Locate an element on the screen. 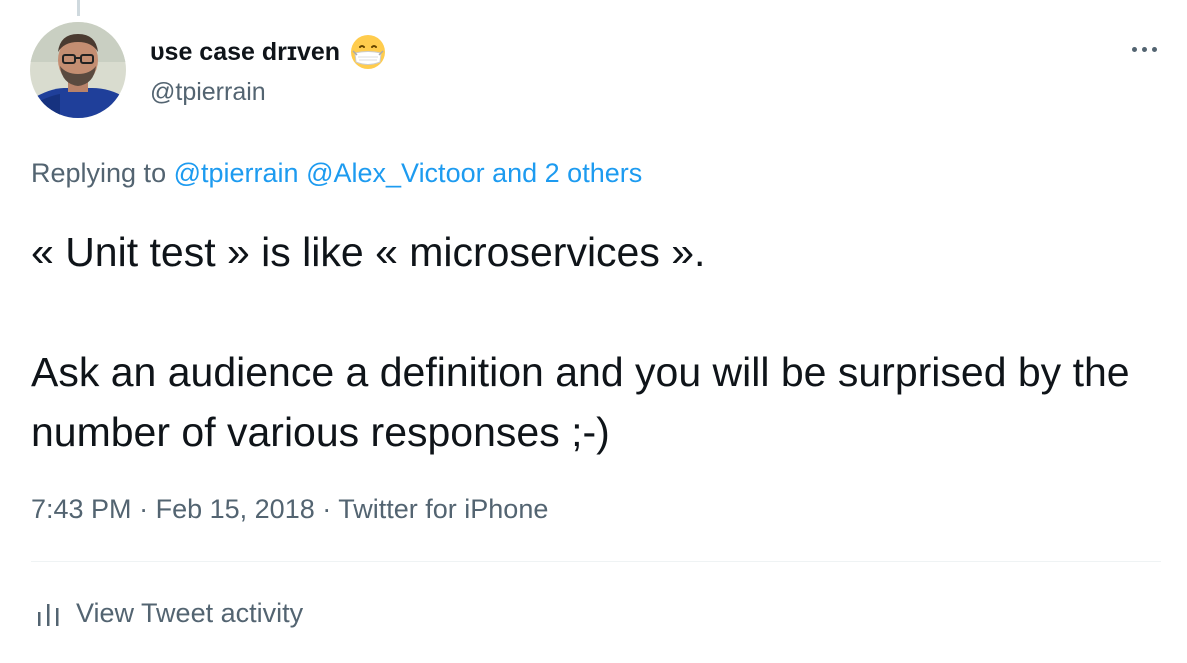  reply-mention-tpierrain: @tpierrain is located at coordinates (236, 173).